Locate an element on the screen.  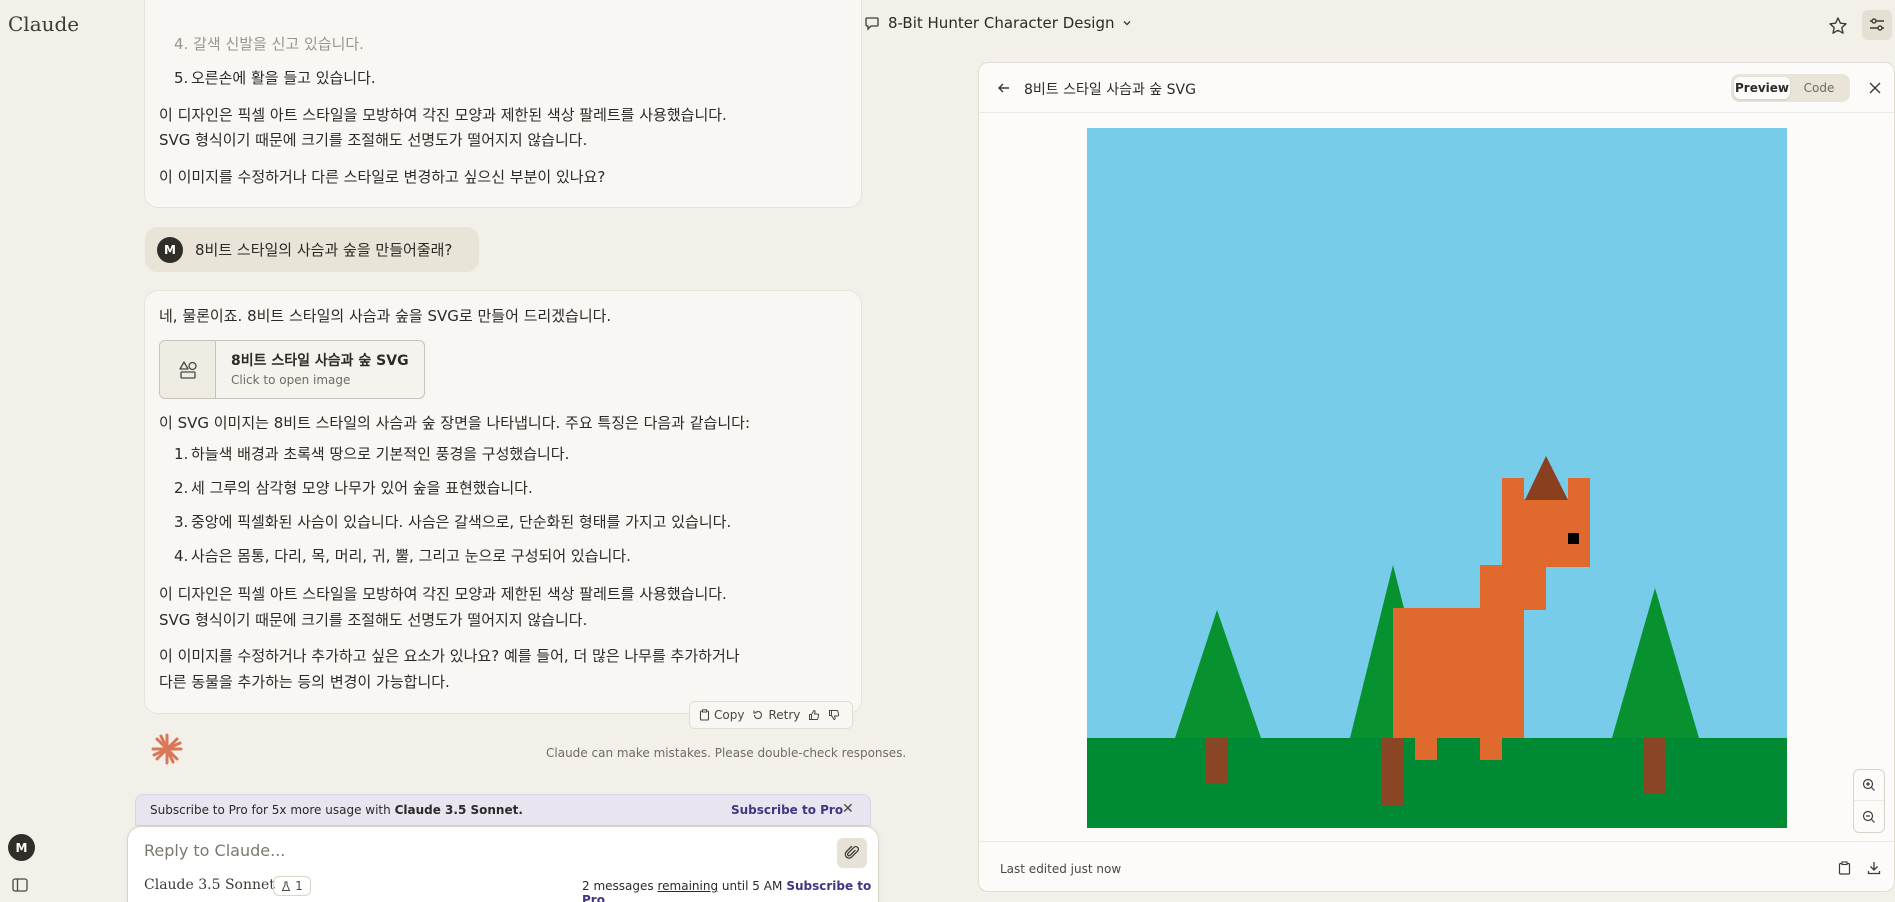
list-number: 3. is located at coordinates (181, 522).